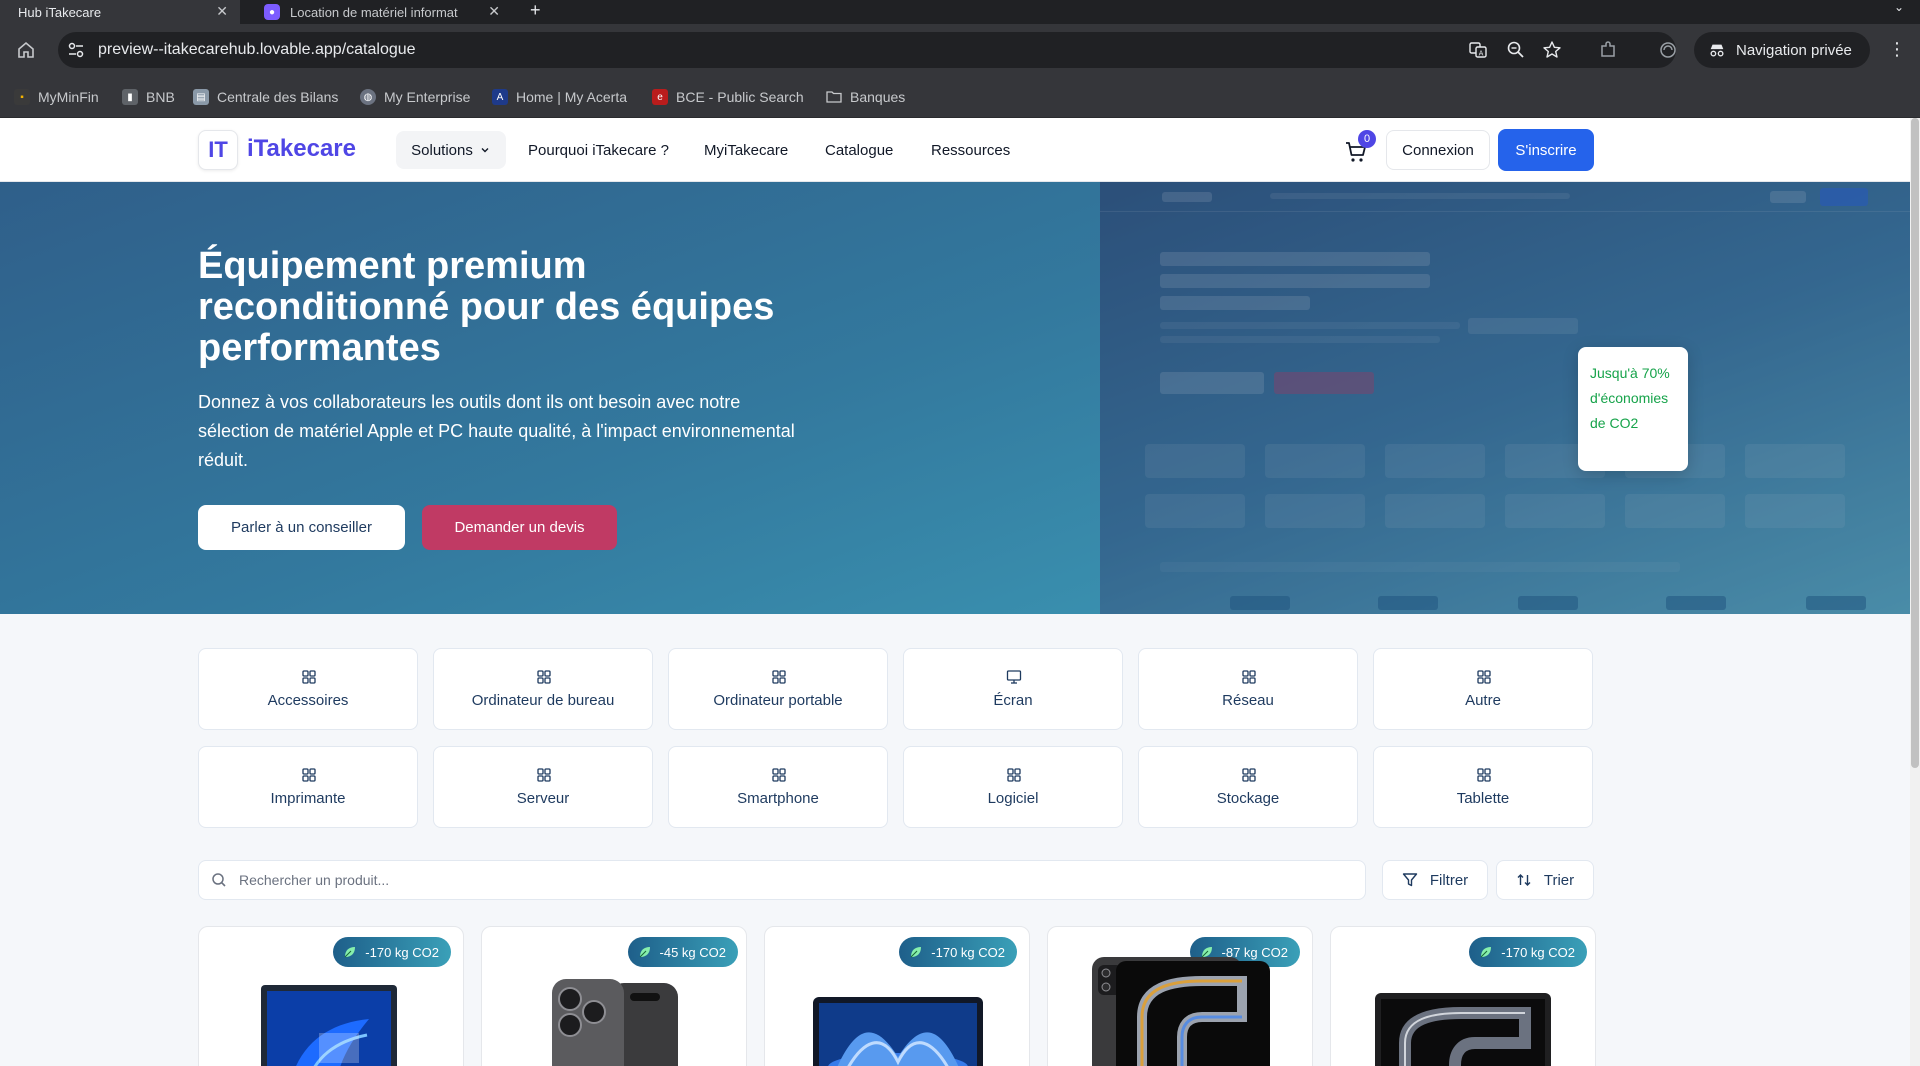 This screenshot has height=1066, width=1920. Describe the element at coordinates (728, 97) in the screenshot. I see `bookmark-bce: e BCE - Public Search` at that location.